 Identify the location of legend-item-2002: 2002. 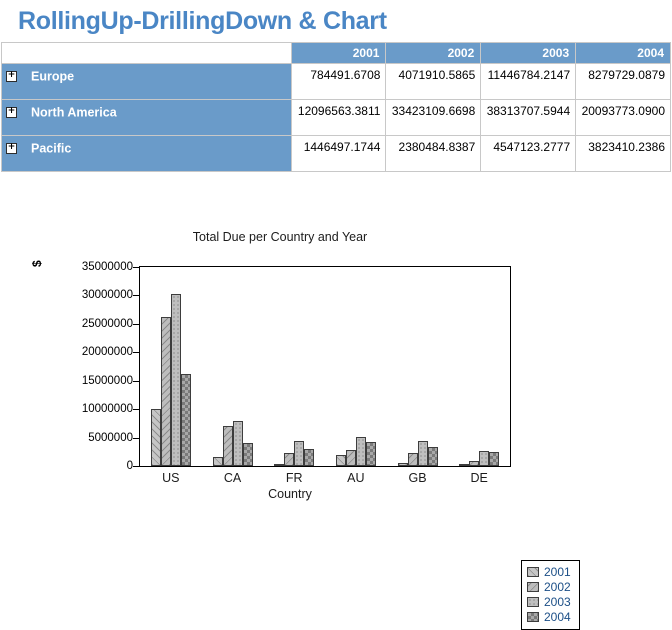
(549, 587).